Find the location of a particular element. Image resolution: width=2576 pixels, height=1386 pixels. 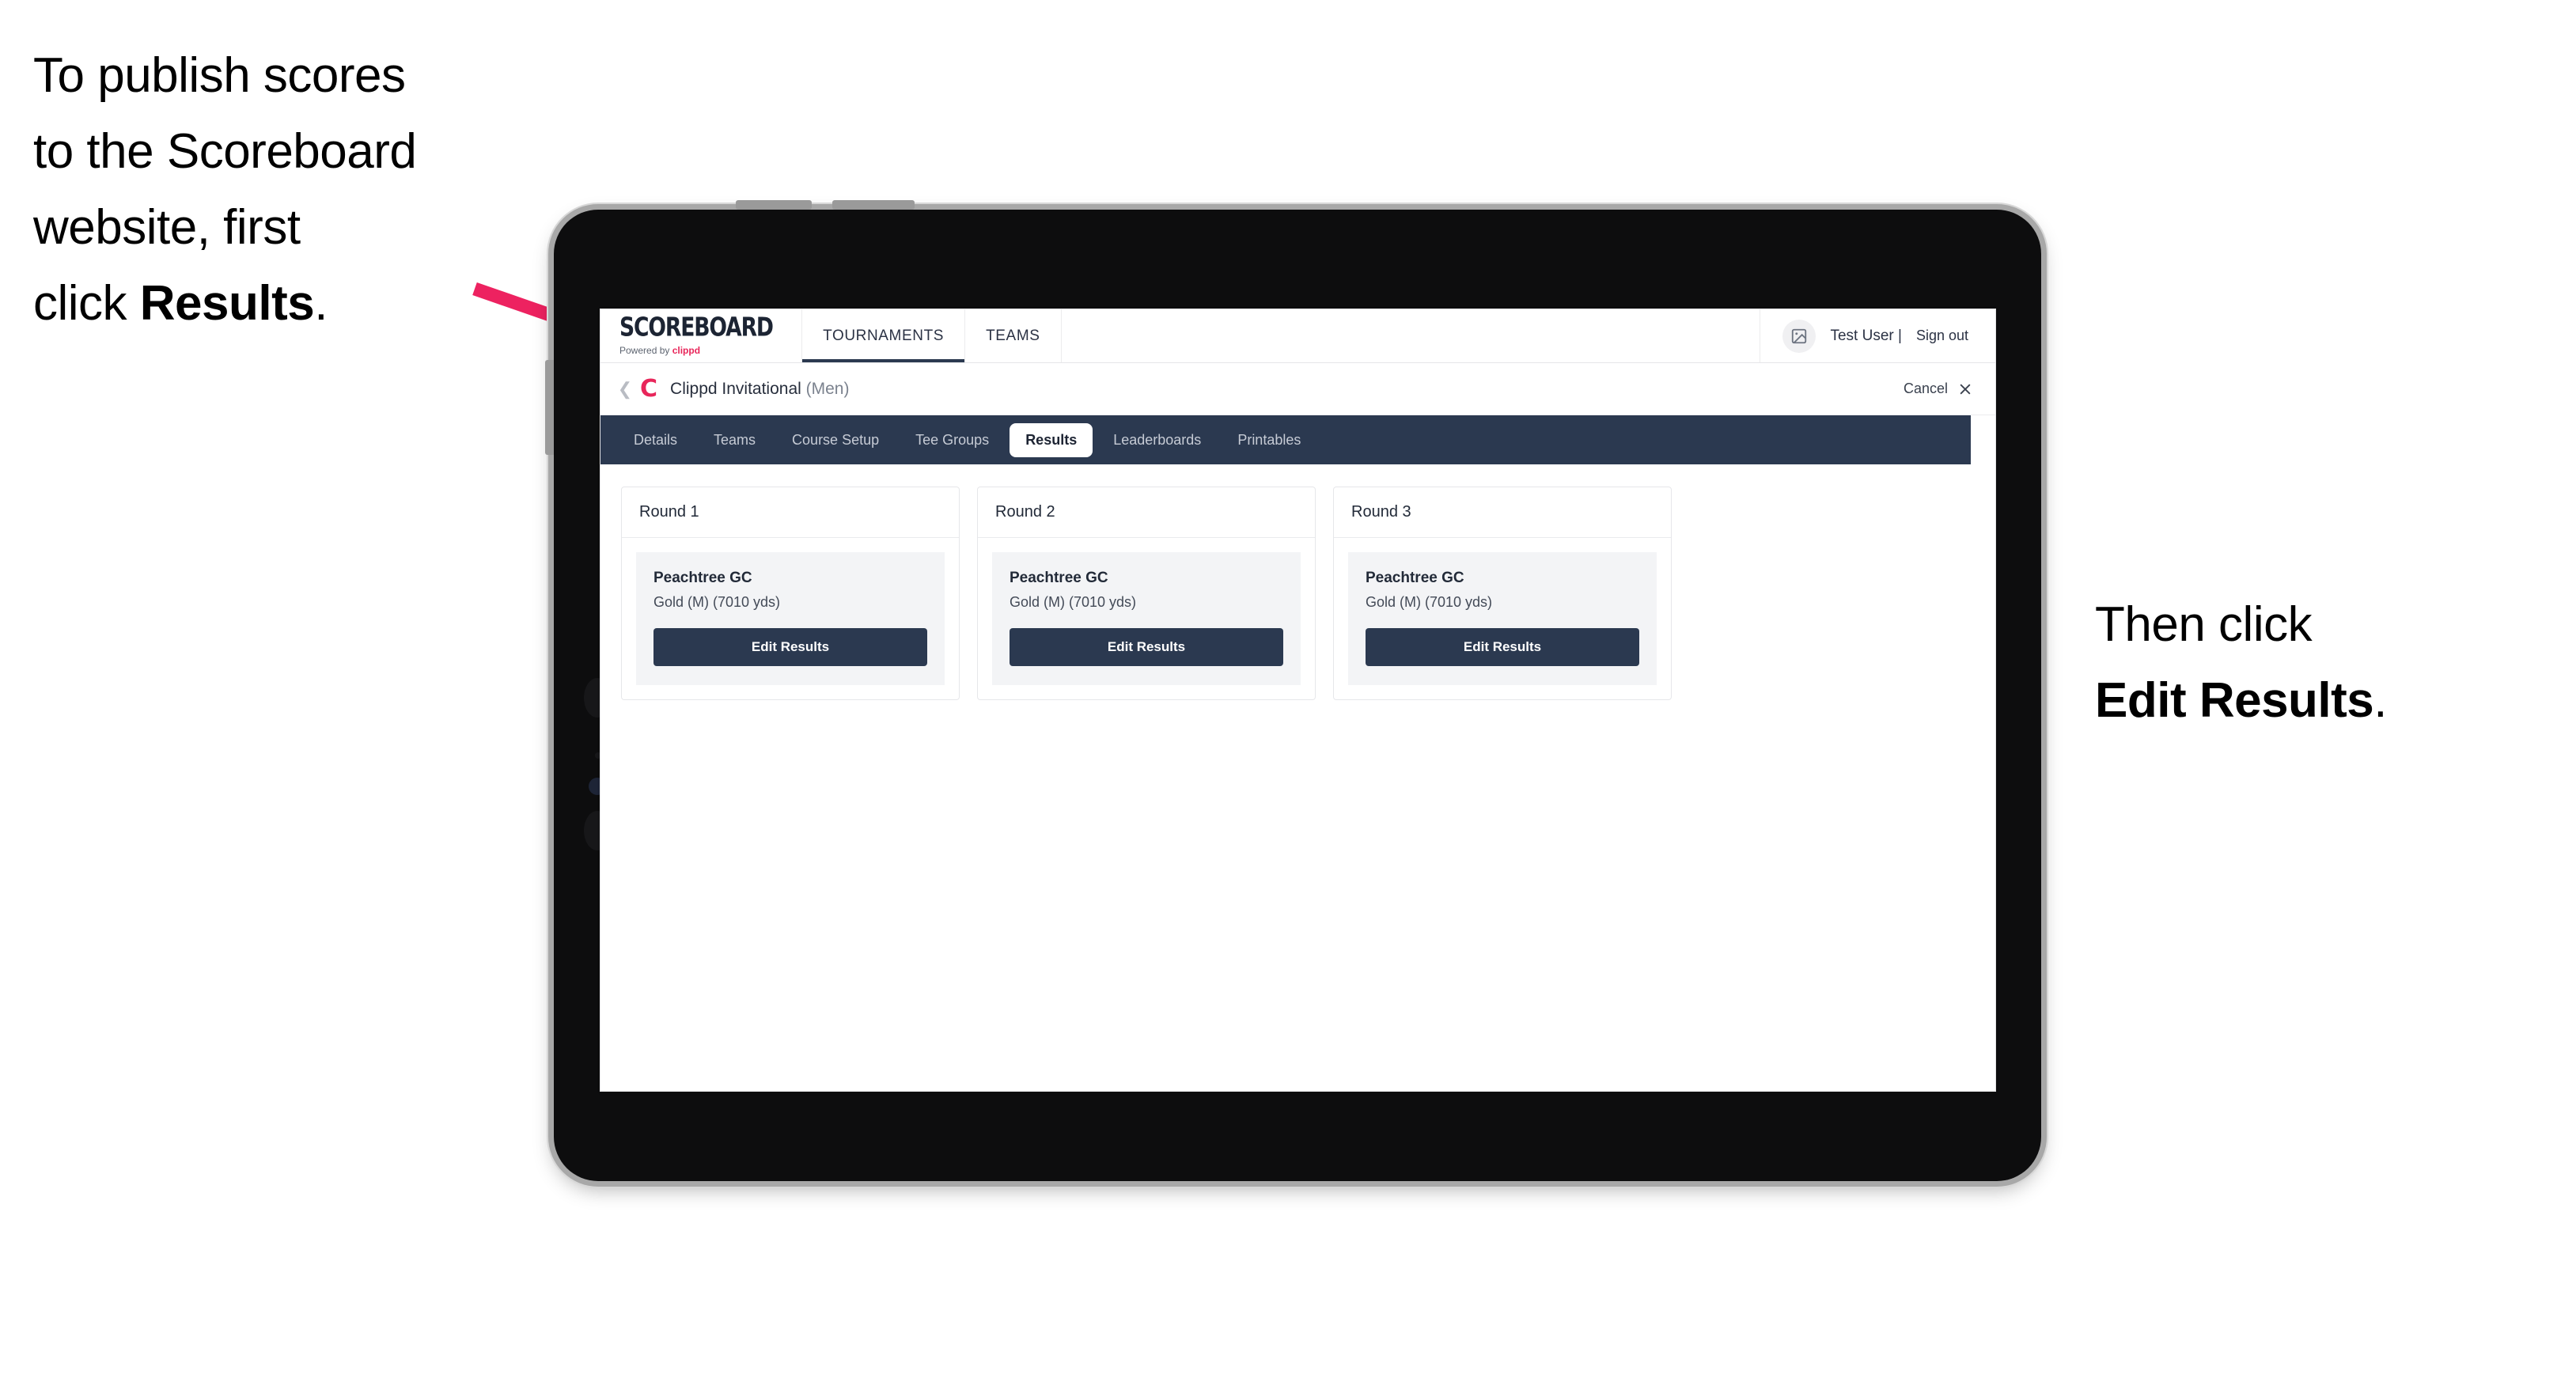

tournament-name: Clippd Invitational is located at coordinates (735, 389).